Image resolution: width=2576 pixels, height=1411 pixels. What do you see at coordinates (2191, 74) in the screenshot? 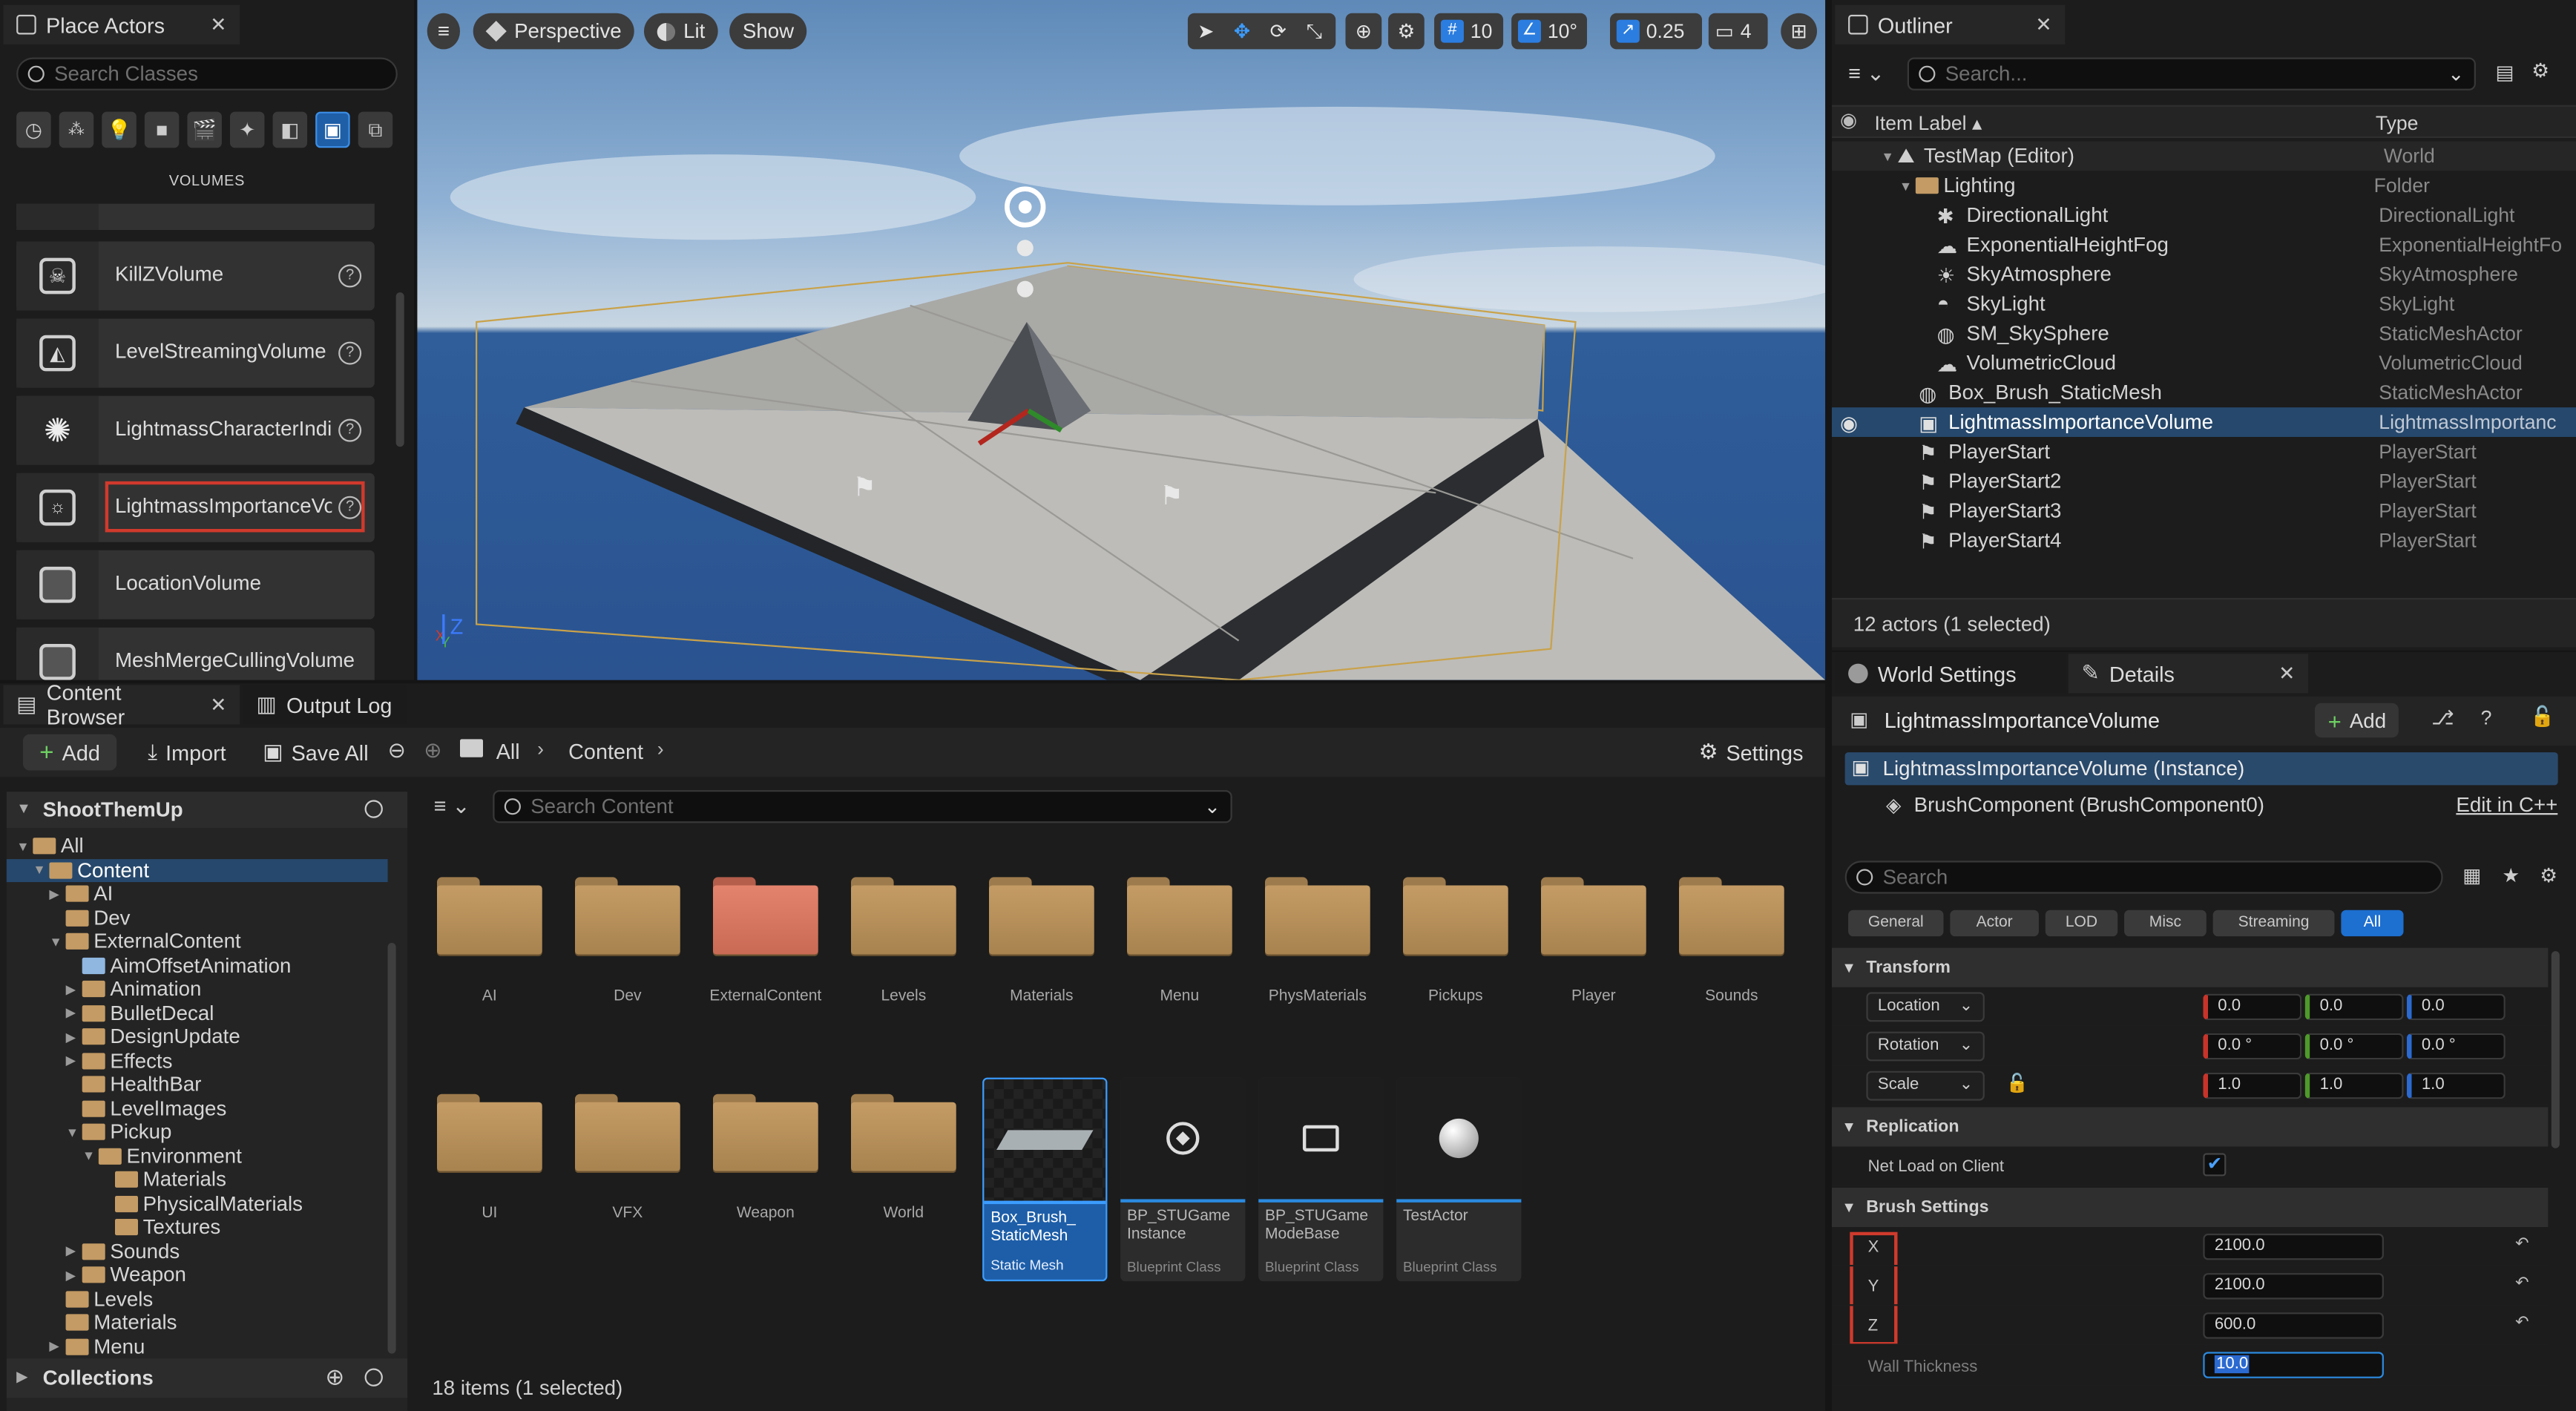
I see `outliner-search-input: Search... ⌄` at bounding box center [2191, 74].